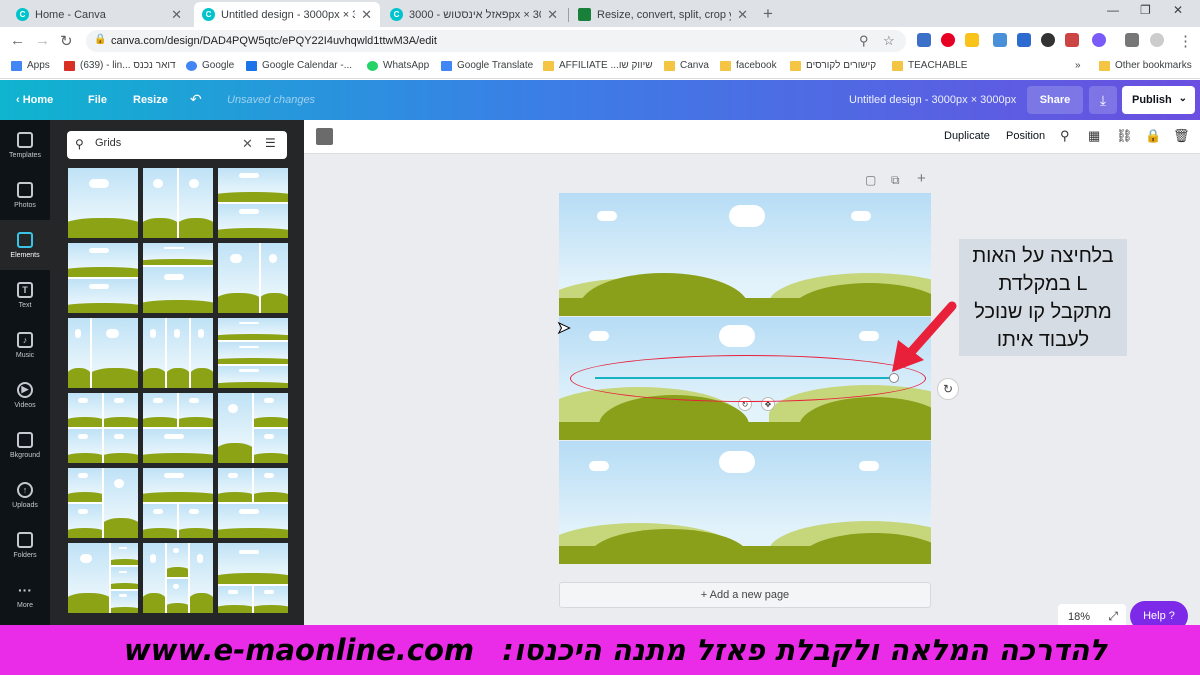  What do you see at coordinates (25, 445) in the screenshot?
I see `rail-background: Bkground` at bounding box center [25, 445].